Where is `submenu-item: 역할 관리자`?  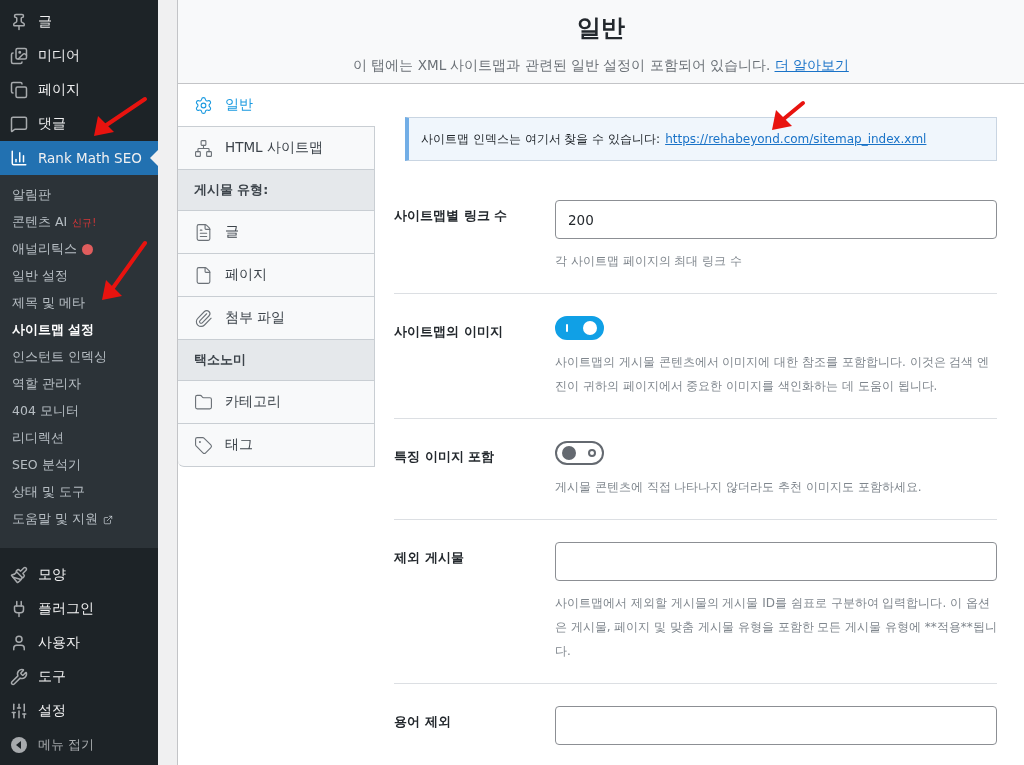
submenu-item: 역할 관리자 is located at coordinates (79, 384).